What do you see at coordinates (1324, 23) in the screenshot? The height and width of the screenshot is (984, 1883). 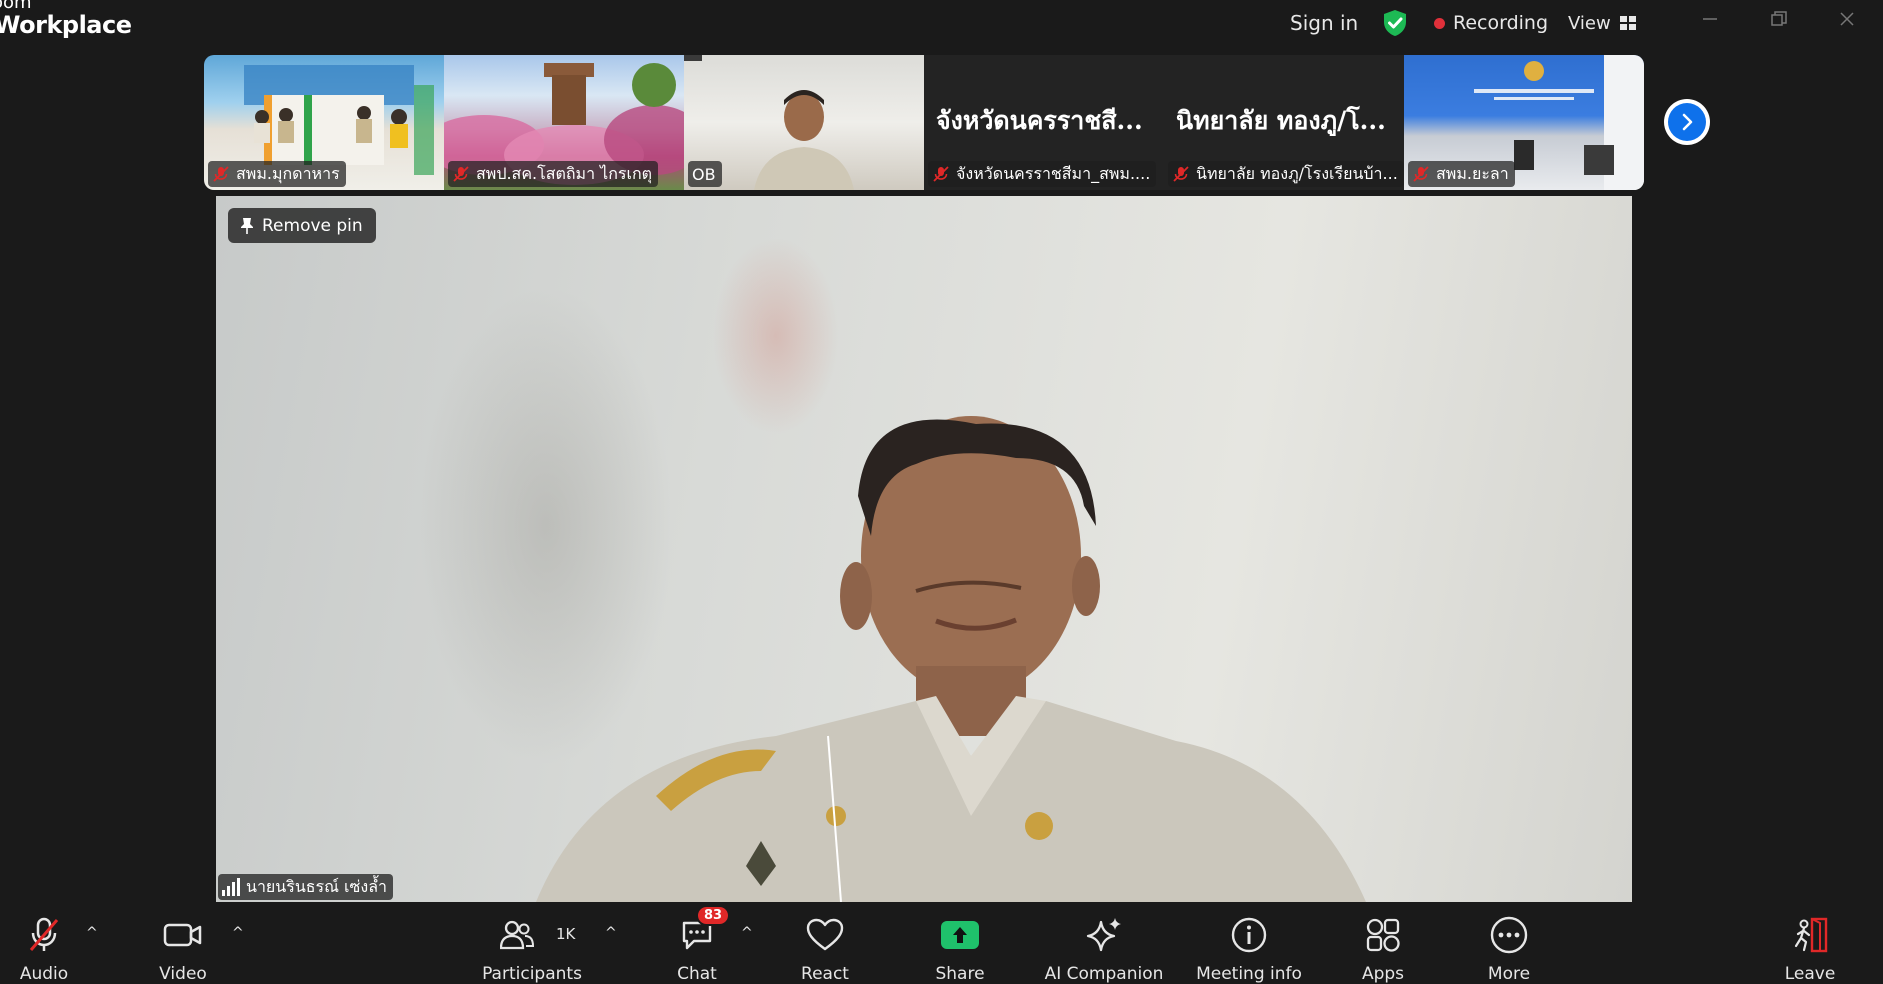 I see `sign-in-button: Sign in` at bounding box center [1324, 23].